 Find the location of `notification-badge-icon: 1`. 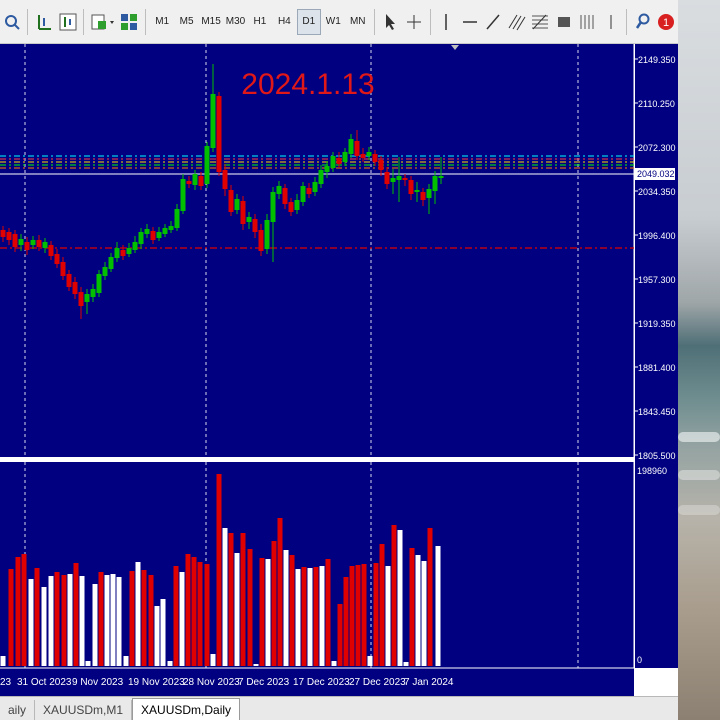

notification-badge-icon: 1 is located at coordinates (666, 22).